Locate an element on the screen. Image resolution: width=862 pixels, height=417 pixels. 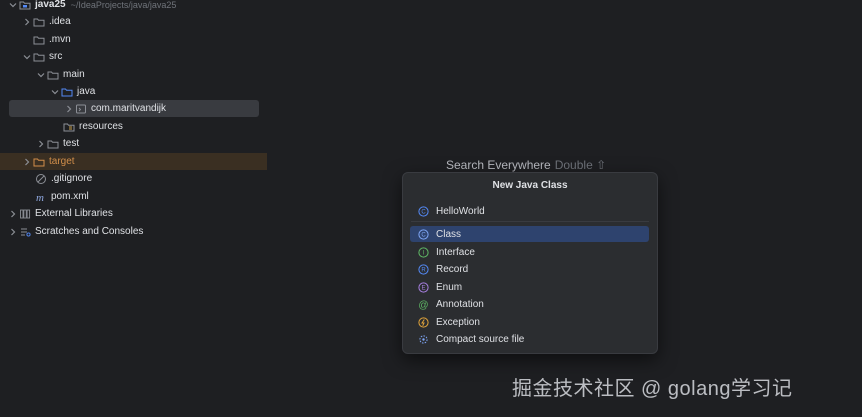
tree-label: com.maritvandijk is located at coordinates (129, 108).